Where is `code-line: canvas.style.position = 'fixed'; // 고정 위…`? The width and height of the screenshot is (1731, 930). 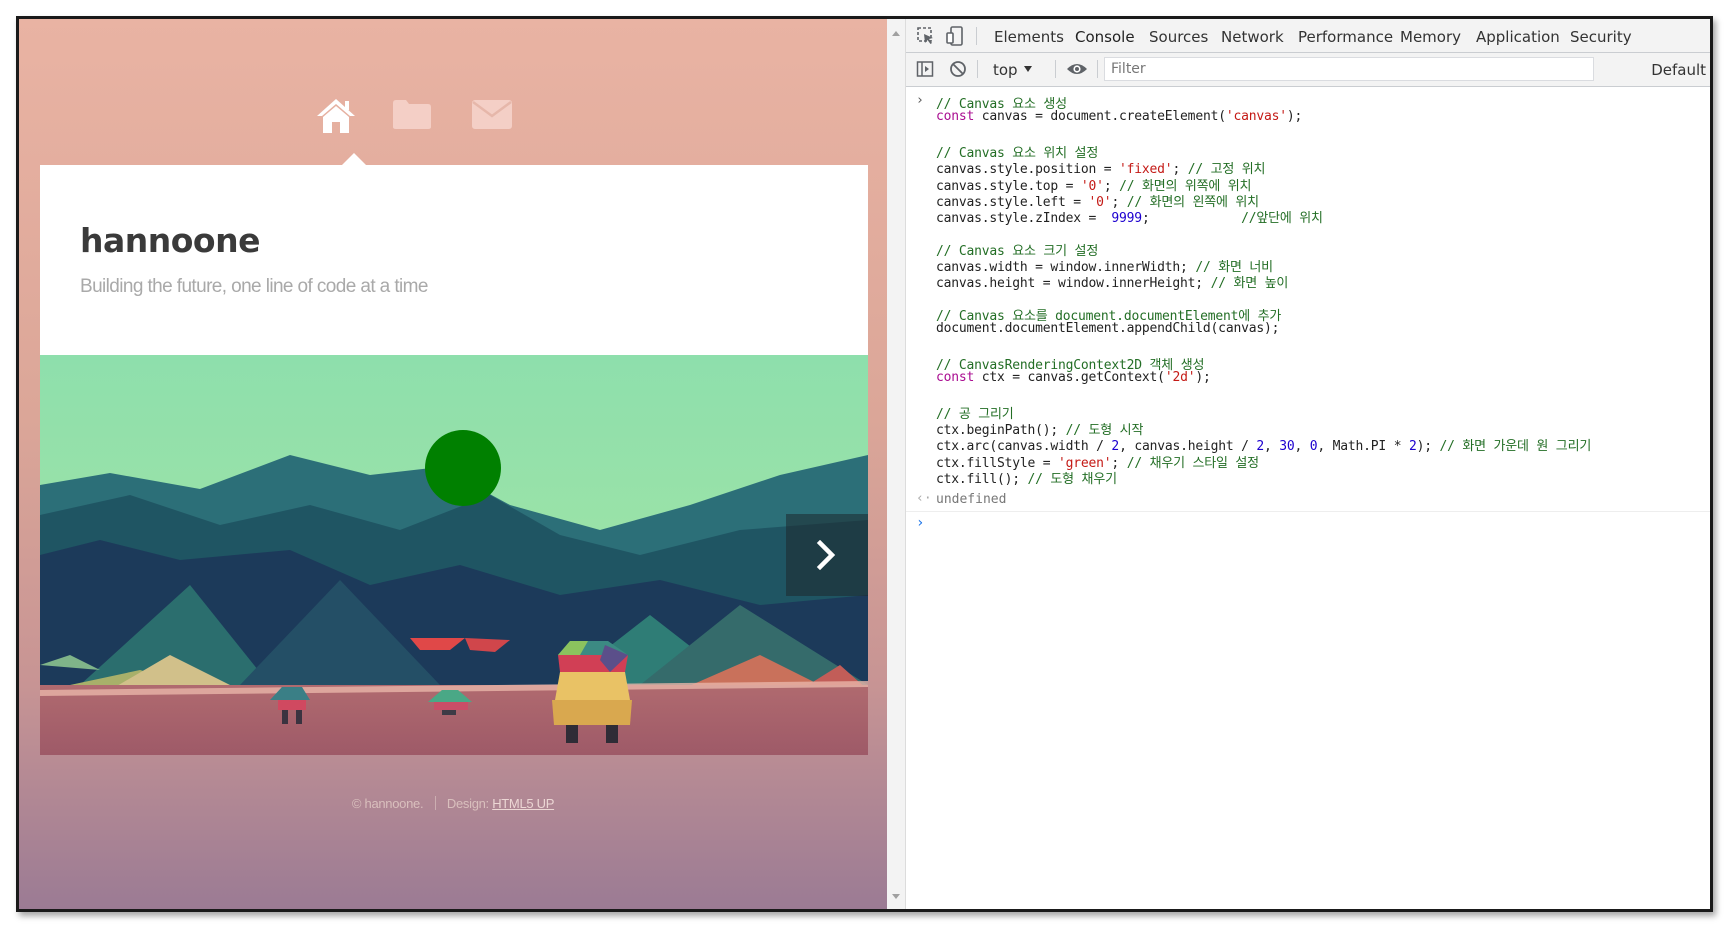
code-line: canvas.style.position = 'fixed'; // 고정 위… is located at coordinates (1100, 167).